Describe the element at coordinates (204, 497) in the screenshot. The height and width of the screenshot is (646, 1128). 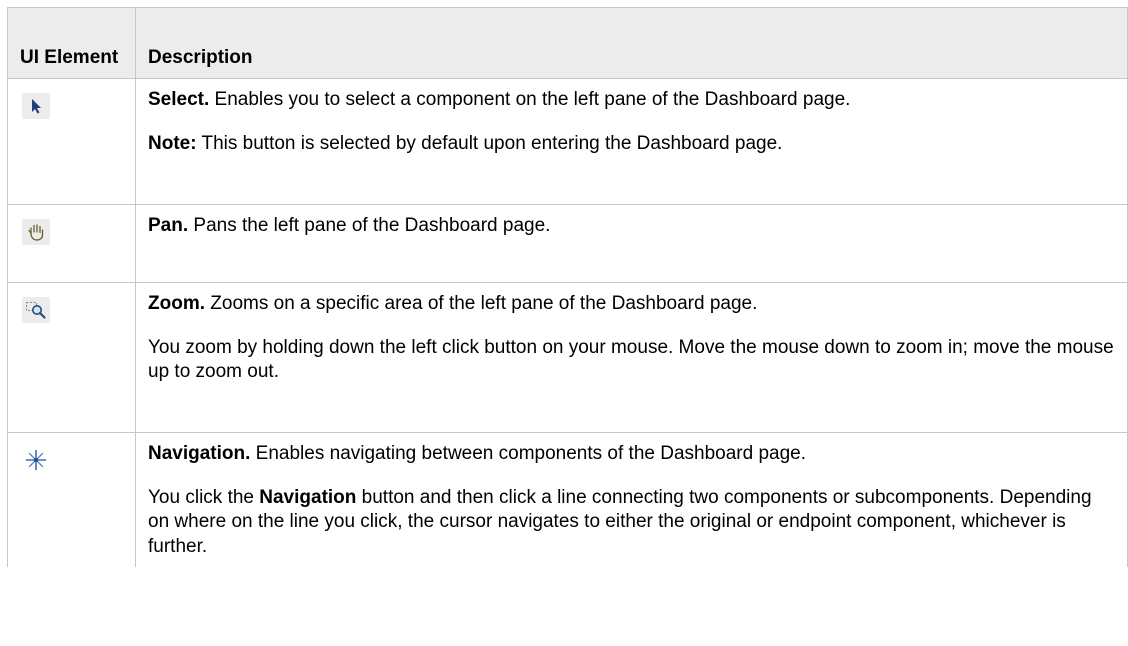
I see `detail-prefix: You click the` at that location.